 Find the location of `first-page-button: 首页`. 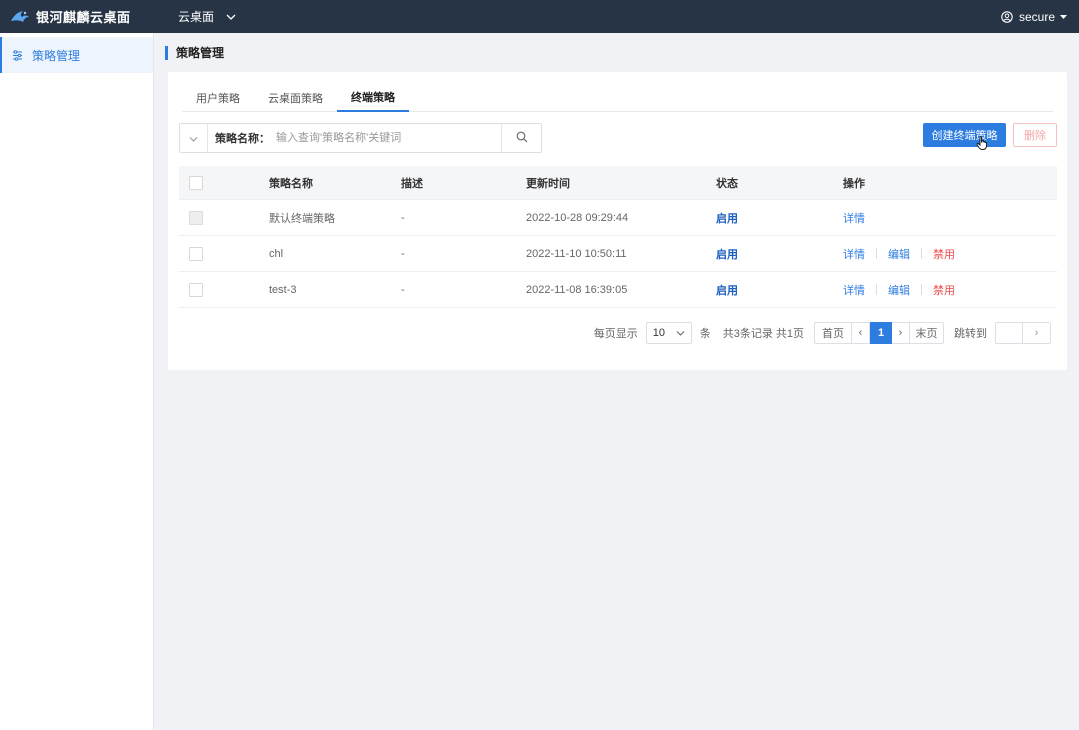

first-page-button: 首页 is located at coordinates (833, 333).